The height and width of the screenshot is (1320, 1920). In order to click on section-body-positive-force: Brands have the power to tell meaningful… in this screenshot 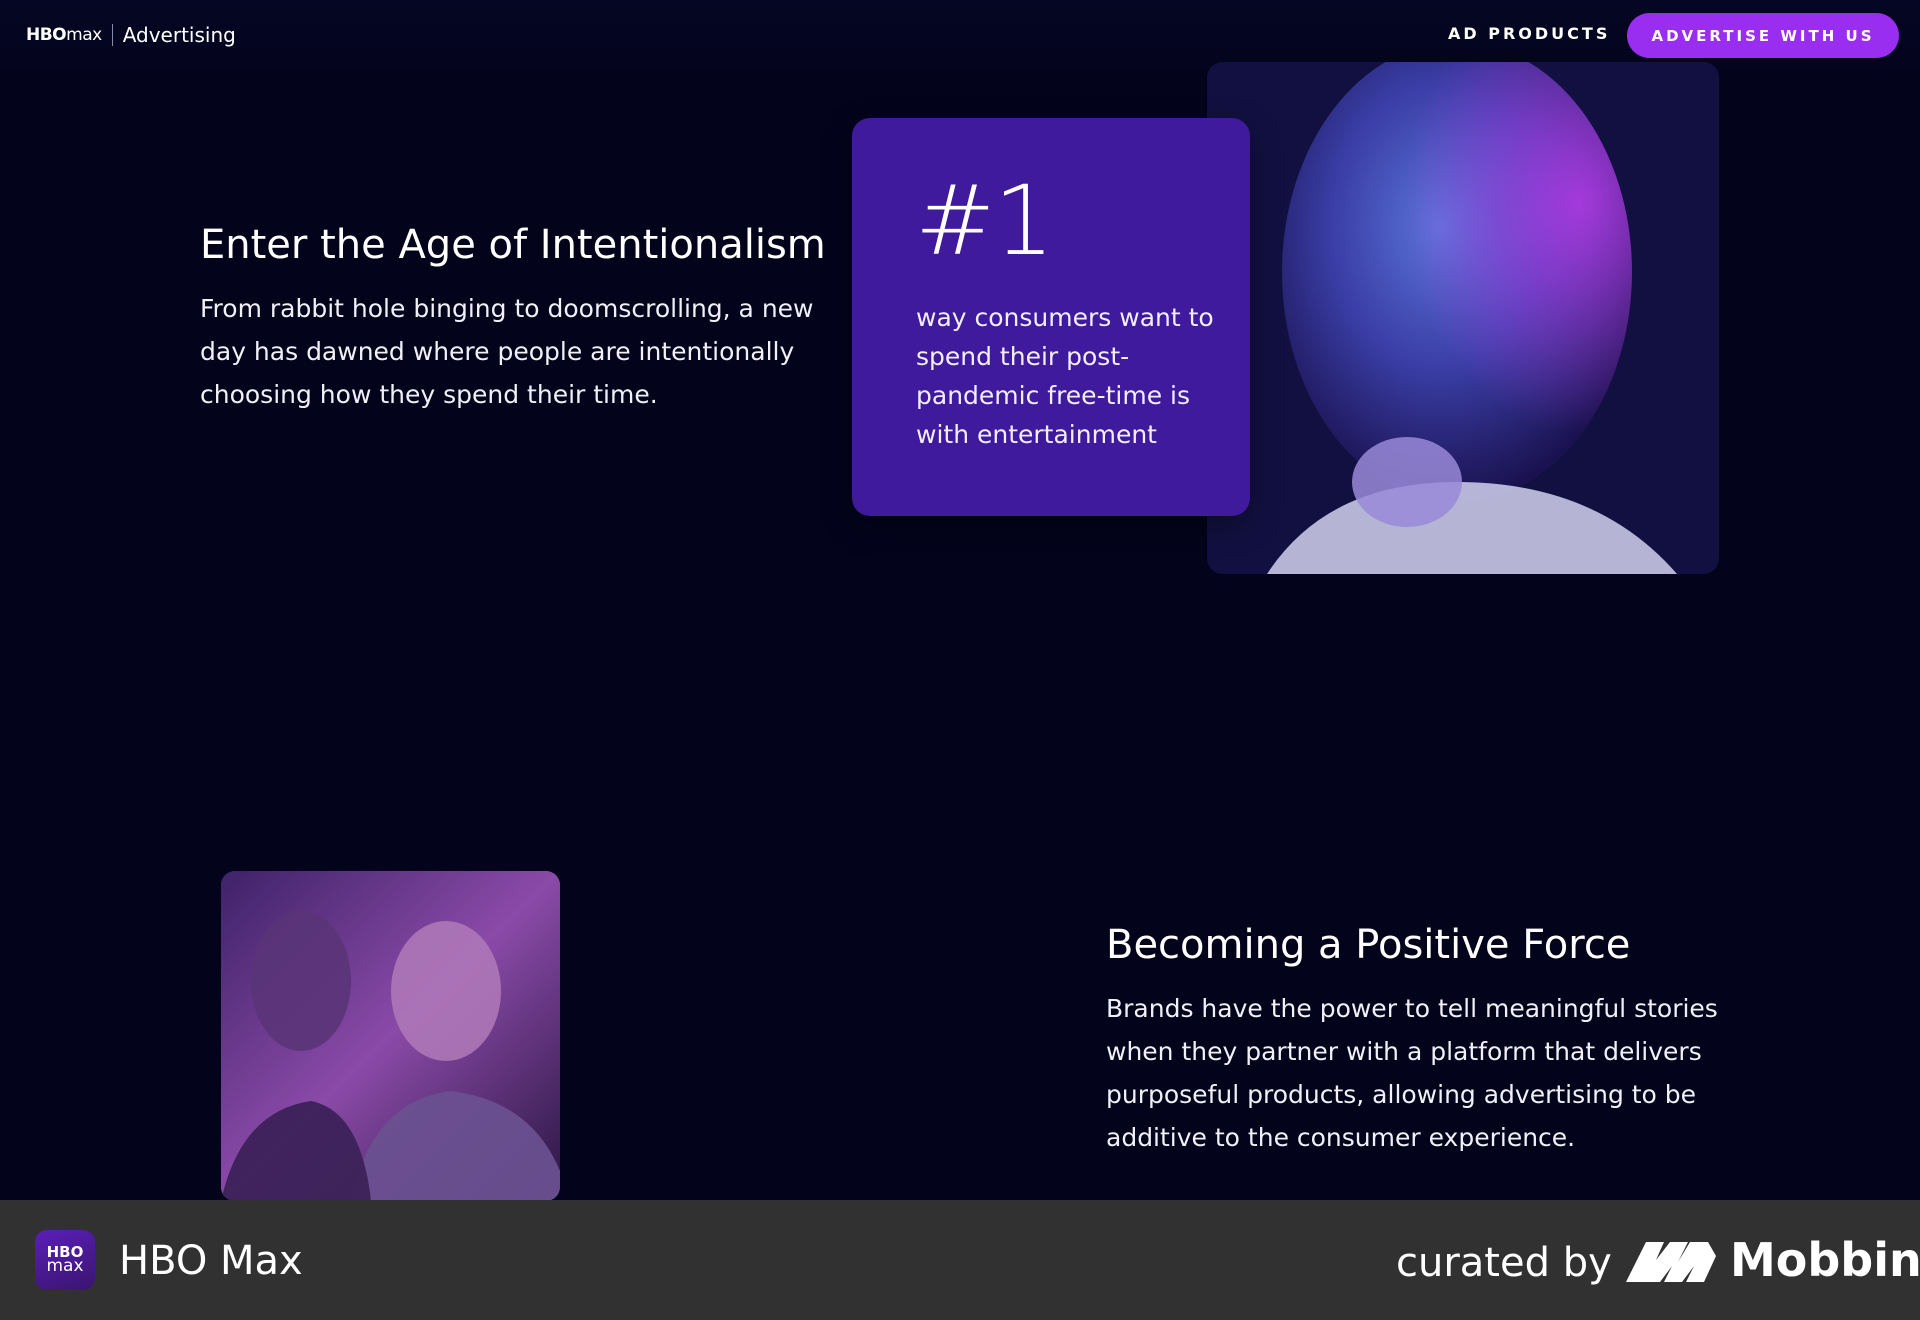, I will do `click(1412, 1073)`.